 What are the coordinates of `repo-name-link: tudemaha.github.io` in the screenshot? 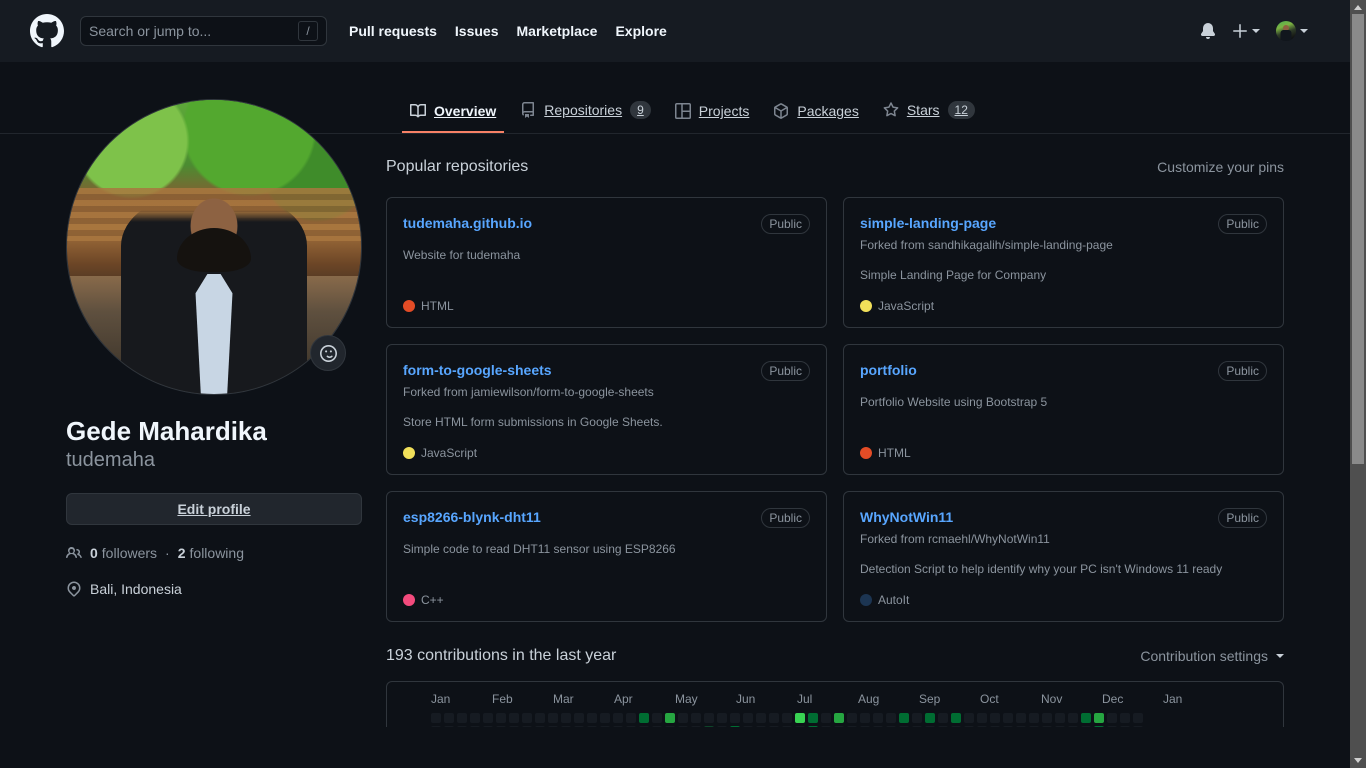 It's located at (467, 223).